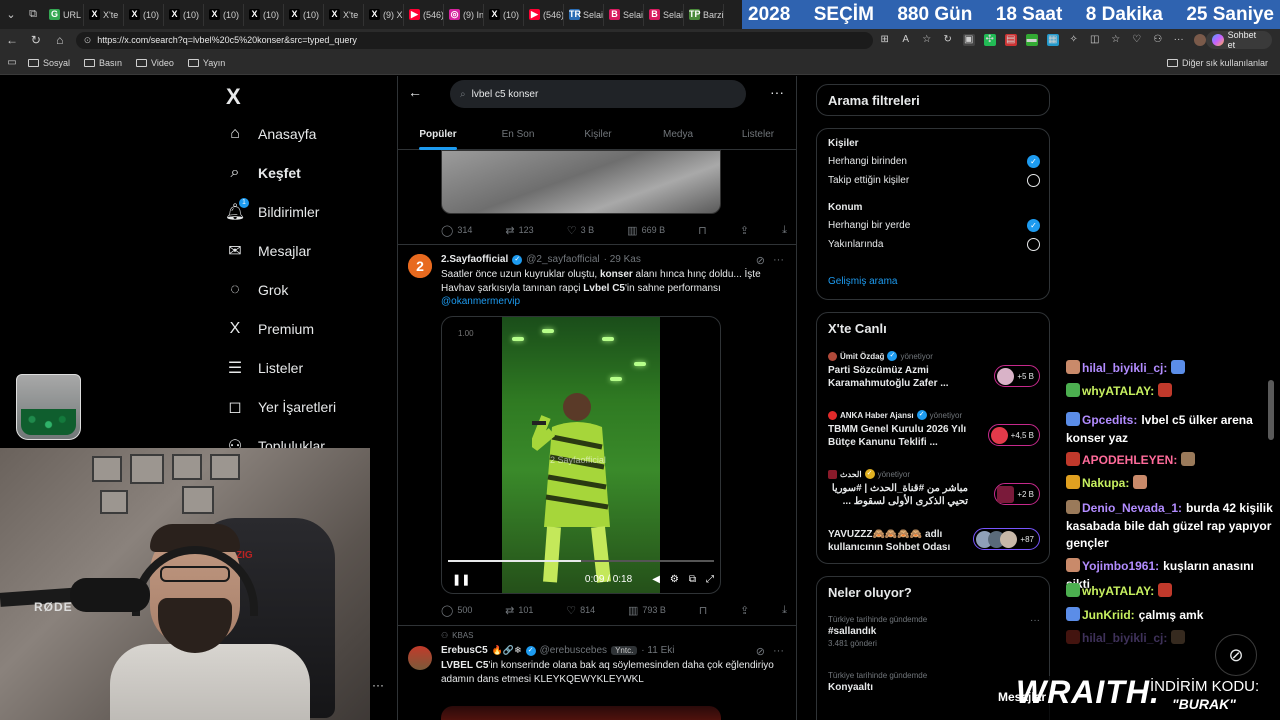 This screenshot has height=720, width=1280. What do you see at coordinates (1105, 483) in the screenshot?
I see `chat-username: Nakupa:` at bounding box center [1105, 483].